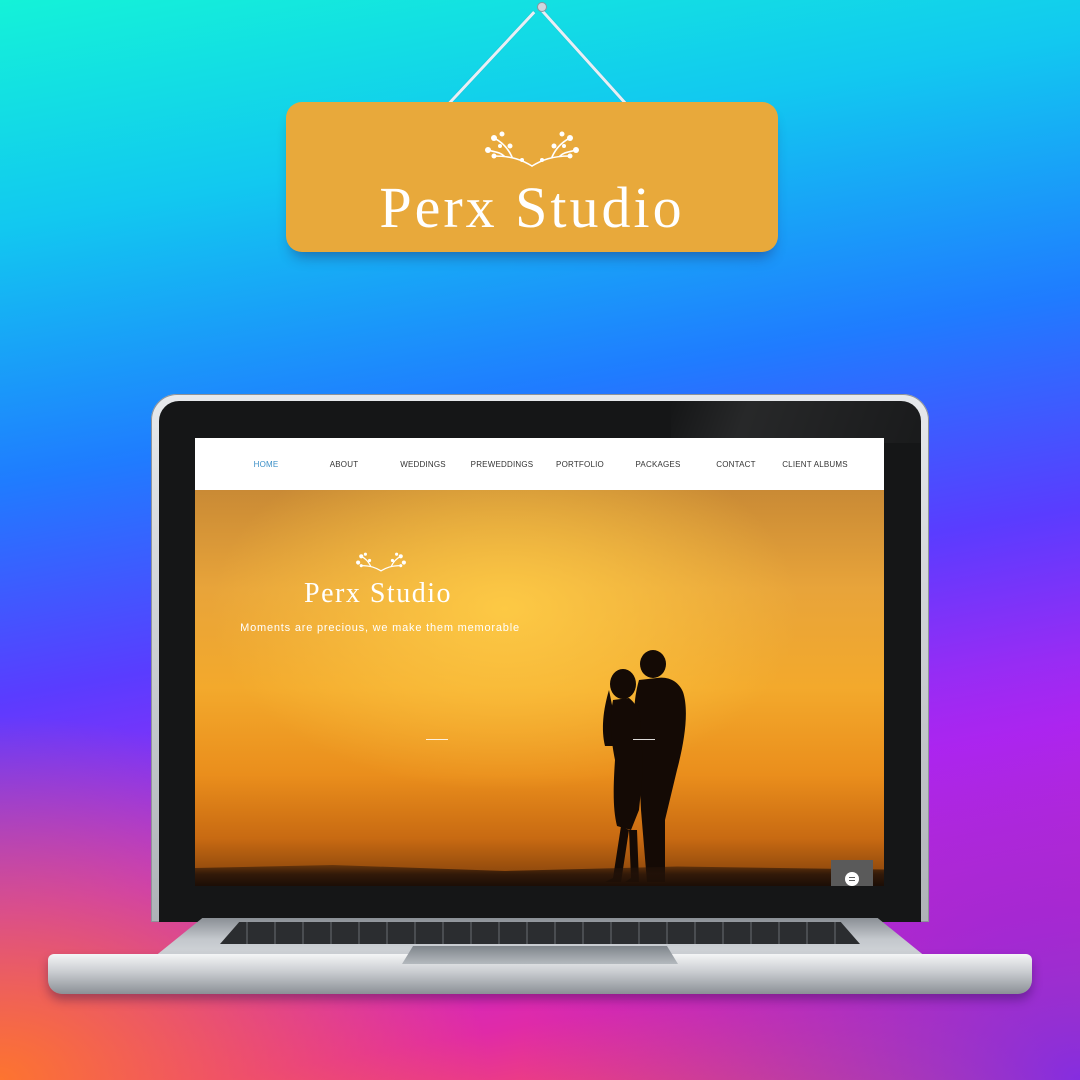 The image size is (1080, 1080). Describe the element at coordinates (532, 207) in the screenshot. I see `sign-title: Perx Studio` at that location.